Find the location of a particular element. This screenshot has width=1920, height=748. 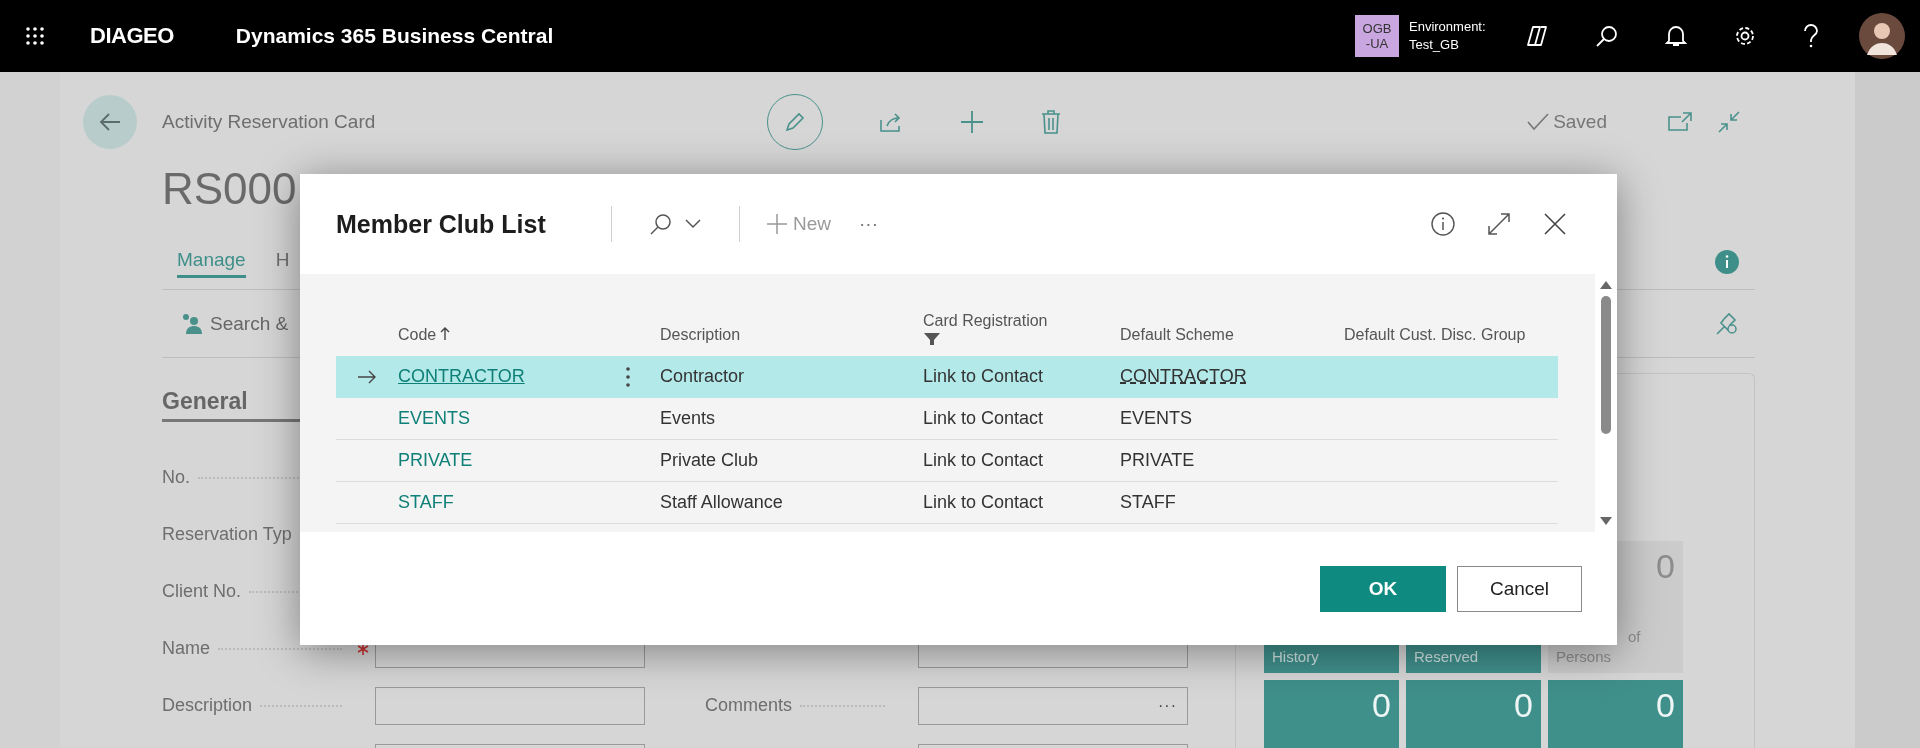

arrow-left-icon is located at coordinates (110, 122).